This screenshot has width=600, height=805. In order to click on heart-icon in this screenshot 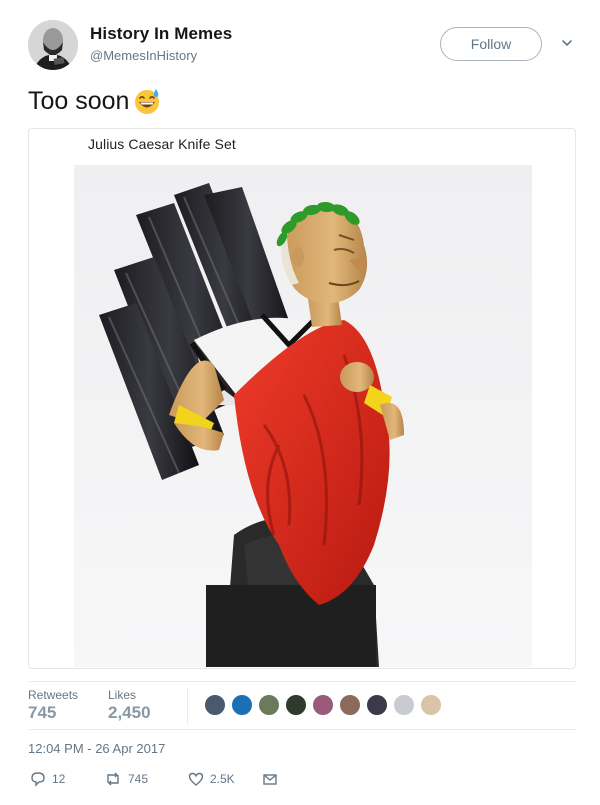, I will do `click(196, 779)`.